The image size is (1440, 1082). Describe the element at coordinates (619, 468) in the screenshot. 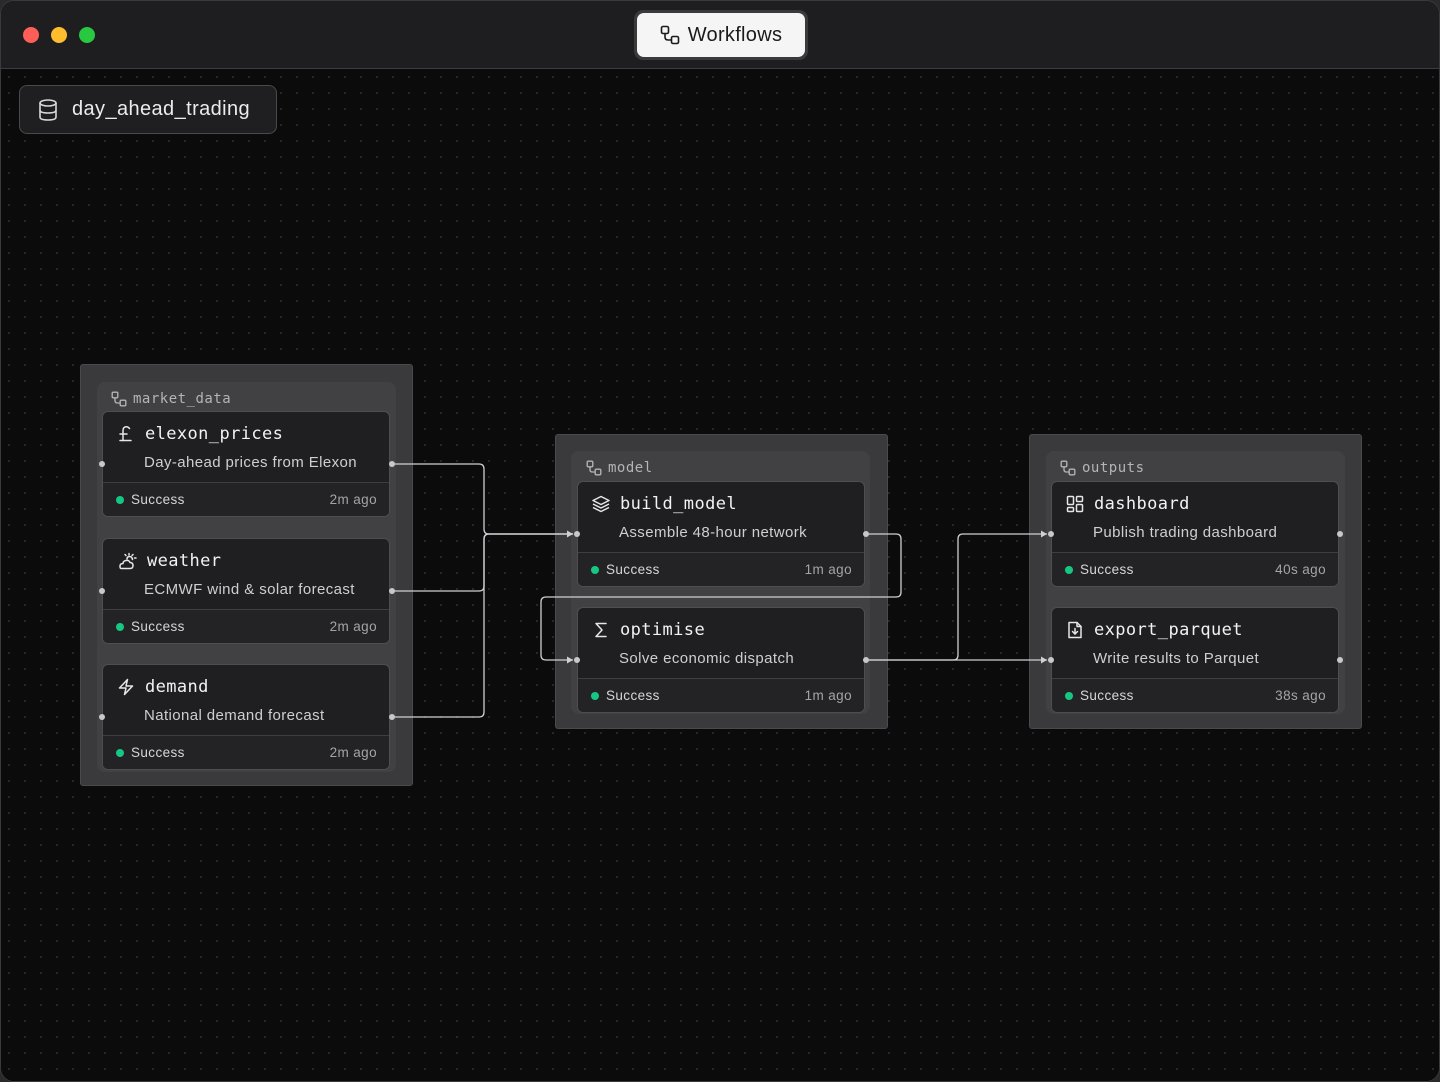

I see `group-label-model: model` at that location.